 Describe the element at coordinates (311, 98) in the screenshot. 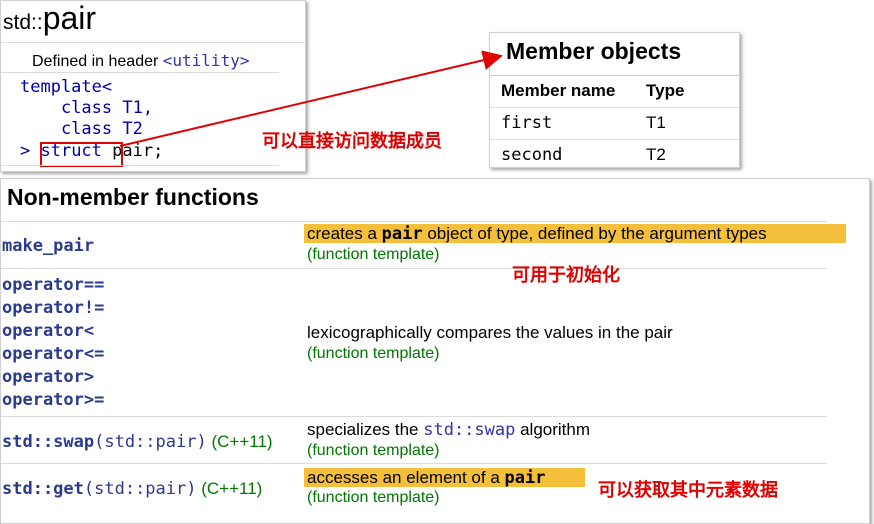

I see `annotation-arrow` at that location.